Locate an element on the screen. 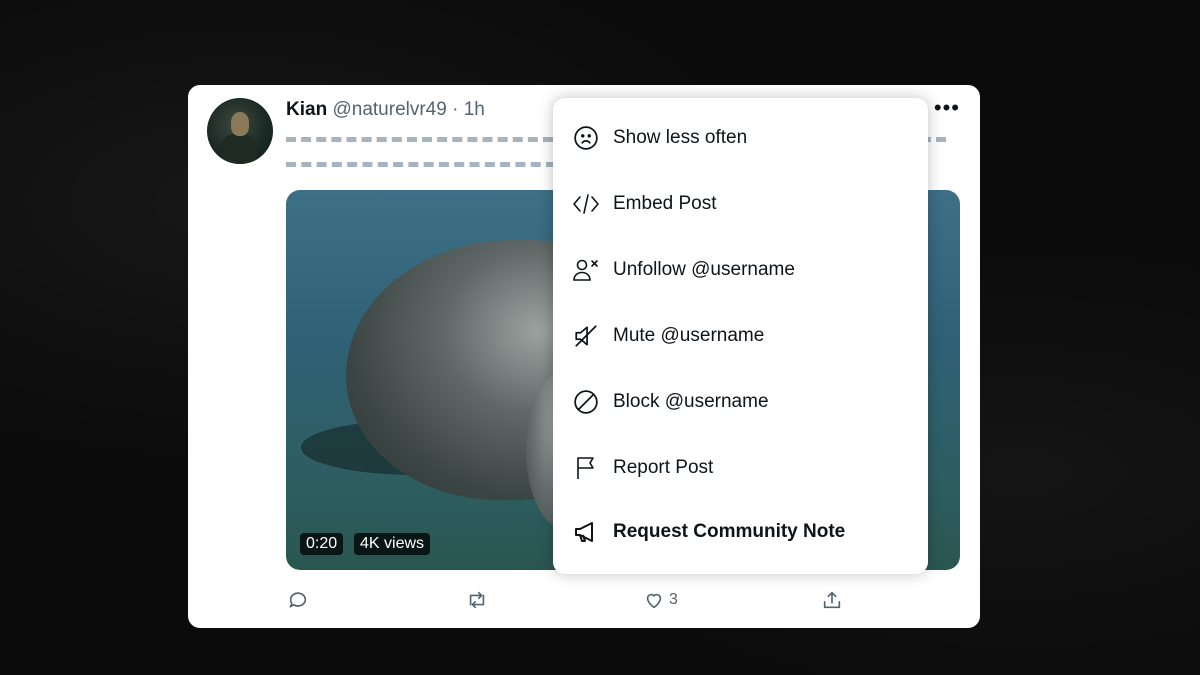  menu-item-block: Block @username is located at coordinates (740, 402).